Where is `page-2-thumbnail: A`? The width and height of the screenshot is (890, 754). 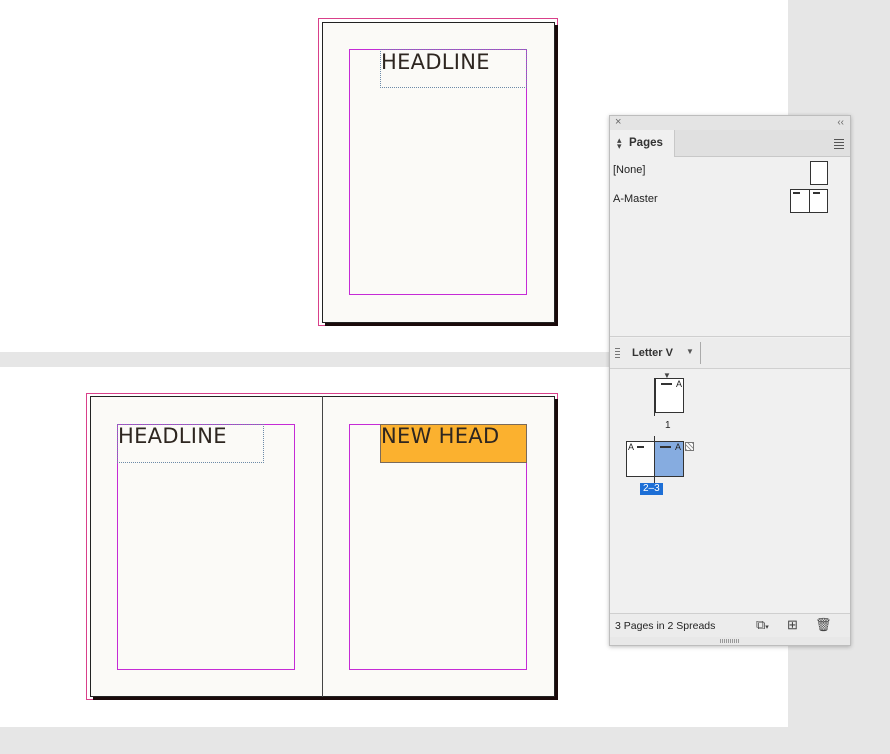 page-2-thumbnail: A is located at coordinates (640, 459).